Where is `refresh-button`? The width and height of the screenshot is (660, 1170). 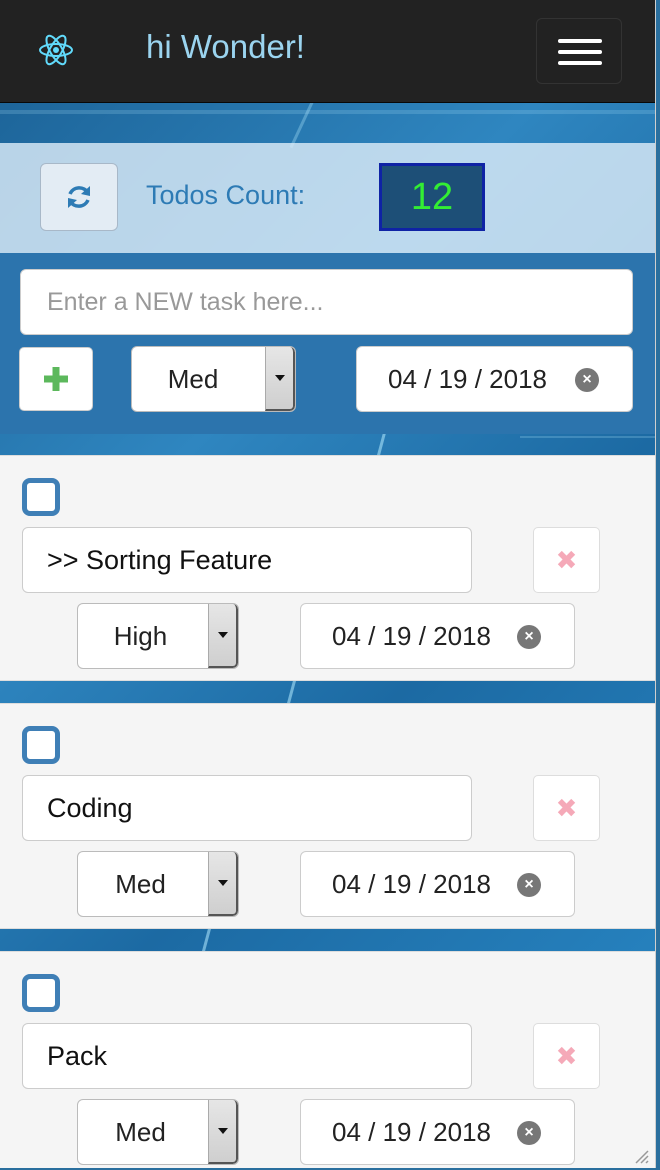
refresh-button is located at coordinates (79, 197).